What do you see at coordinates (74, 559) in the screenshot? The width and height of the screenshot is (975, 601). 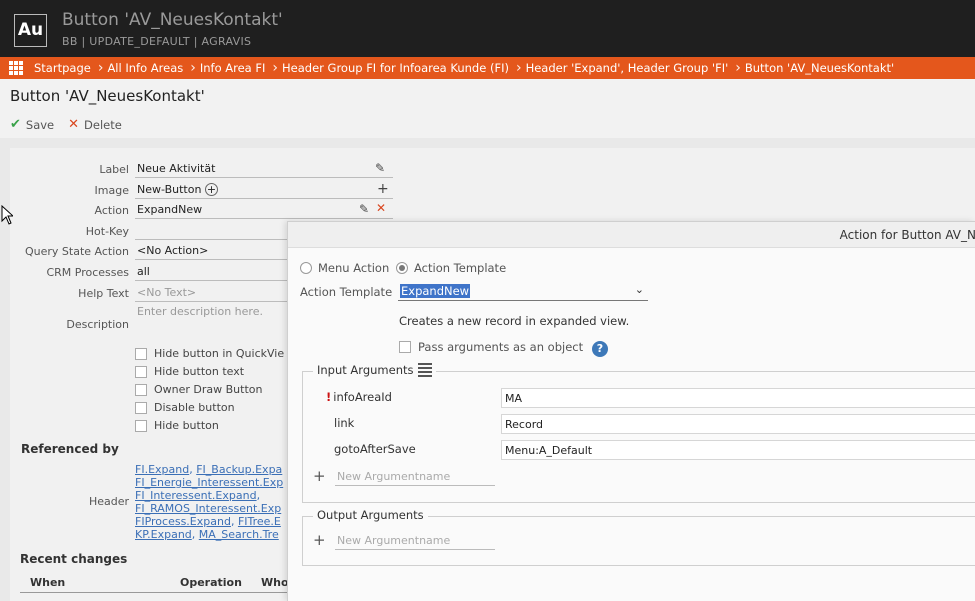 I see `recent-changes-heading: Recent changes` at bounding box center [74, 559].